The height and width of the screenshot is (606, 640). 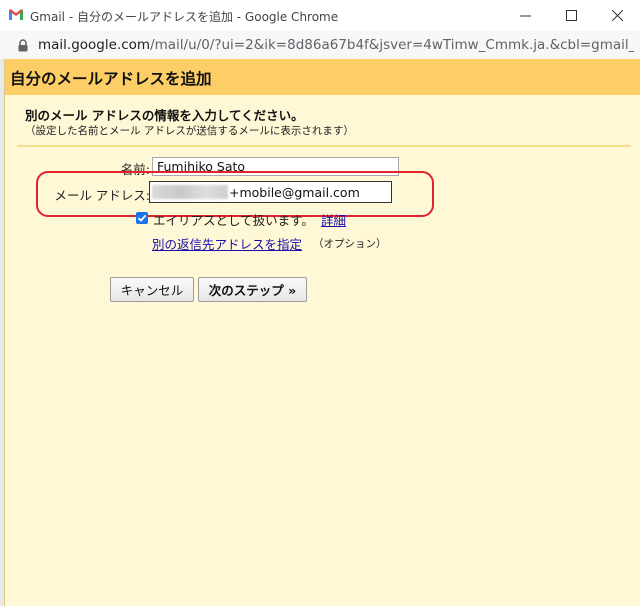 What do you see at coordinates (23, 45) in the screenshot?
I see `lock-icon` at bounding box center [23, 45].